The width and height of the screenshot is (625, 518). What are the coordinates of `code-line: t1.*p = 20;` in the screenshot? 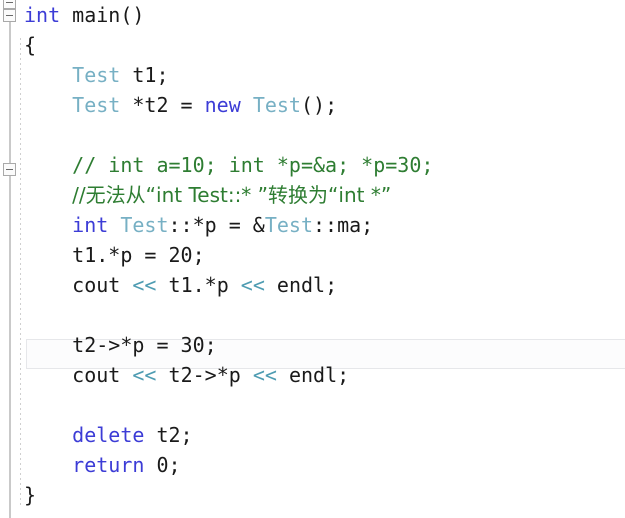 It's located at (312, 255).